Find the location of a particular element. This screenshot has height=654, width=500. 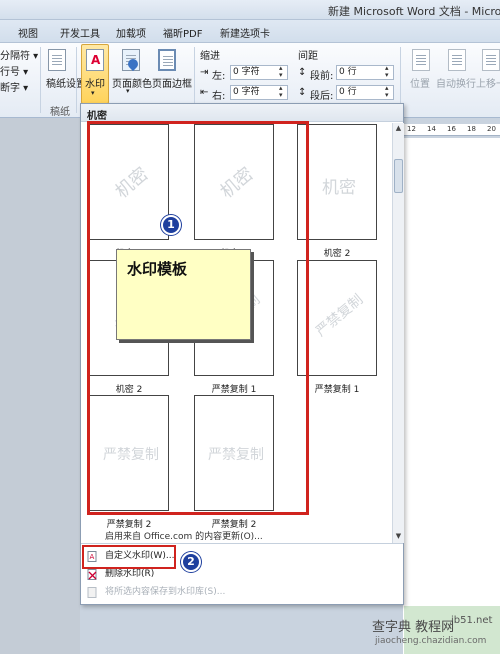

save-gallery-icon is located at coordinates (92, 592).